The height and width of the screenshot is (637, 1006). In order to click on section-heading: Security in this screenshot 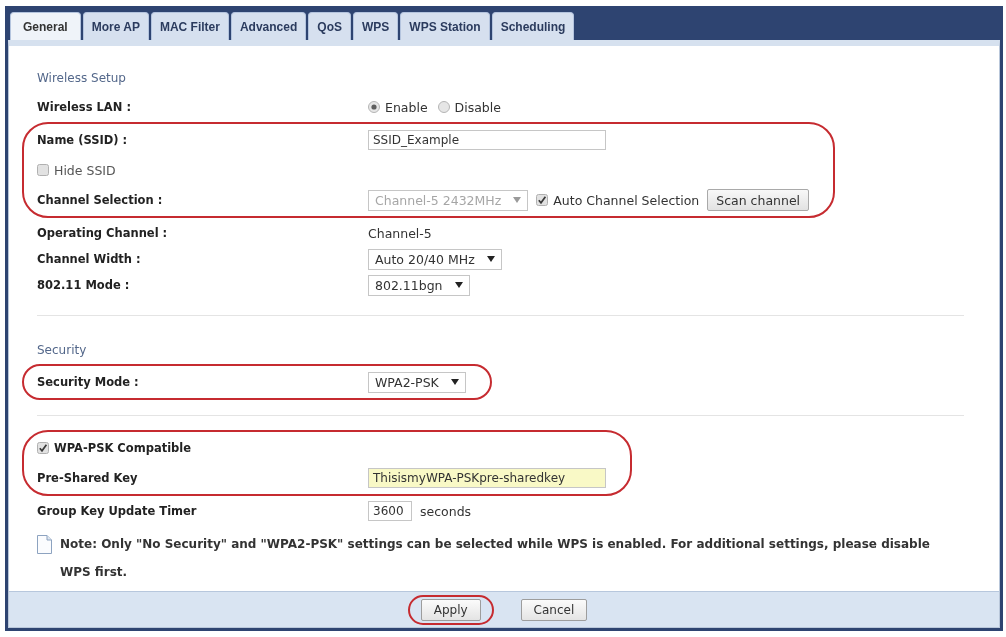, I will do `click(62, 350)`.